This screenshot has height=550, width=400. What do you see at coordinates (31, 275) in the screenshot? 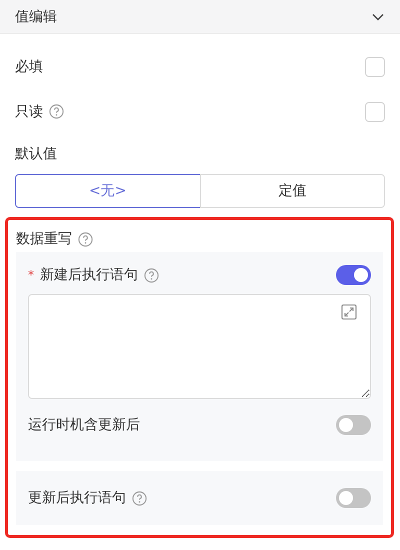
I see `required-mark: *` at bounding box center [31, 275].